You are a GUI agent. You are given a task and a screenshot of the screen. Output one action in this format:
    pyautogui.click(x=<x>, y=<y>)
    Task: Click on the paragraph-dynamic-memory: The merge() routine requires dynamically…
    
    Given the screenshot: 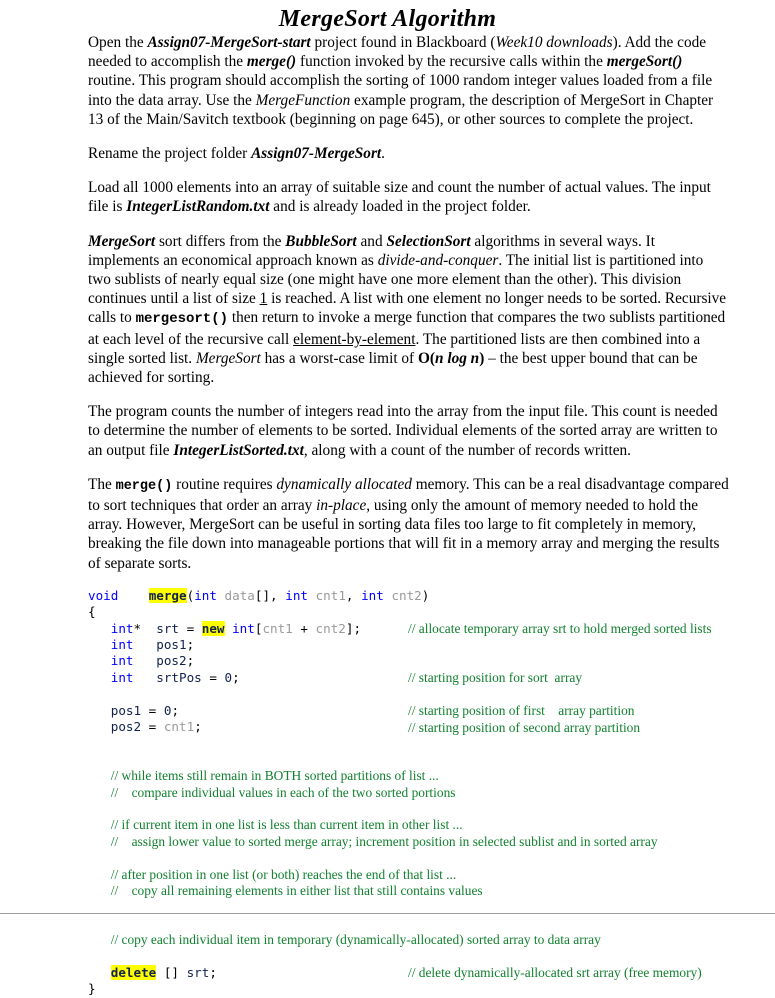 What is the action you would take?
    pyautogui.click(x=408, y=524)
    